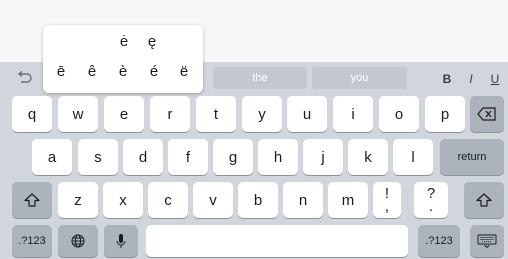 The height and width of the screenshot is (259, 508). I want to click on key-r: r, so click(170, 114).